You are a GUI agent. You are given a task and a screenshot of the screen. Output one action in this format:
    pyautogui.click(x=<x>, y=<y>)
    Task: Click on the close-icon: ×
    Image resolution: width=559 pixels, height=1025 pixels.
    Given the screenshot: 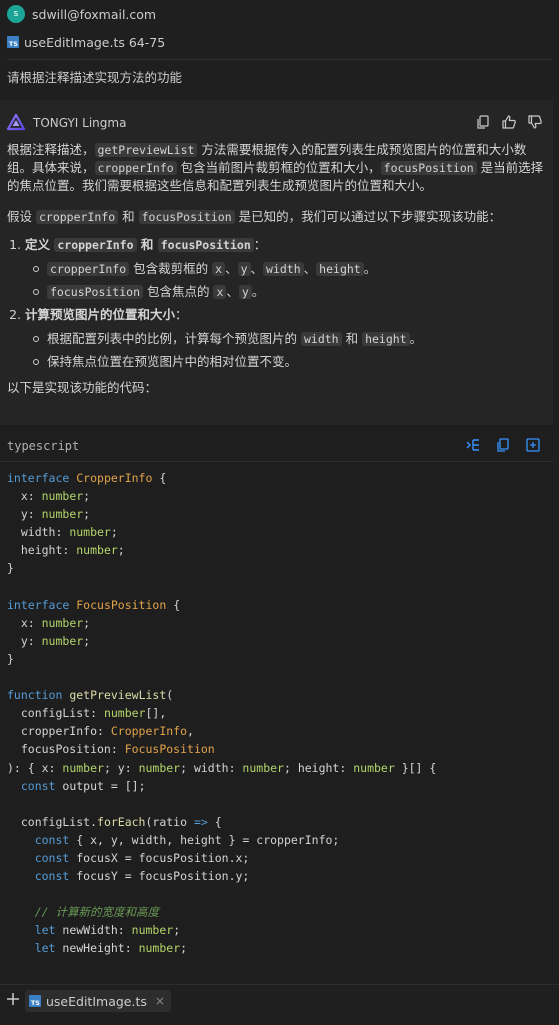 What is the action you would take?
    pyautogui.click(x=160, y=1001)
    